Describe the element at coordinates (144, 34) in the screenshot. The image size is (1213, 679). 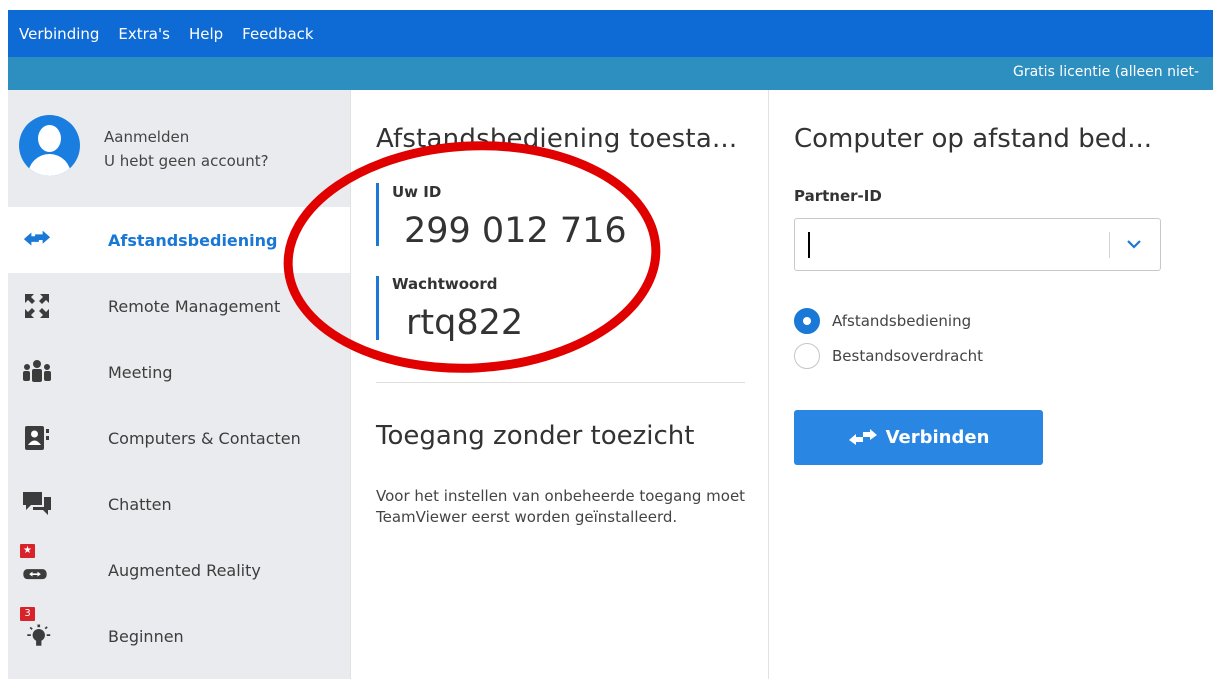
I see `menu-extras: Extra's` at that location.